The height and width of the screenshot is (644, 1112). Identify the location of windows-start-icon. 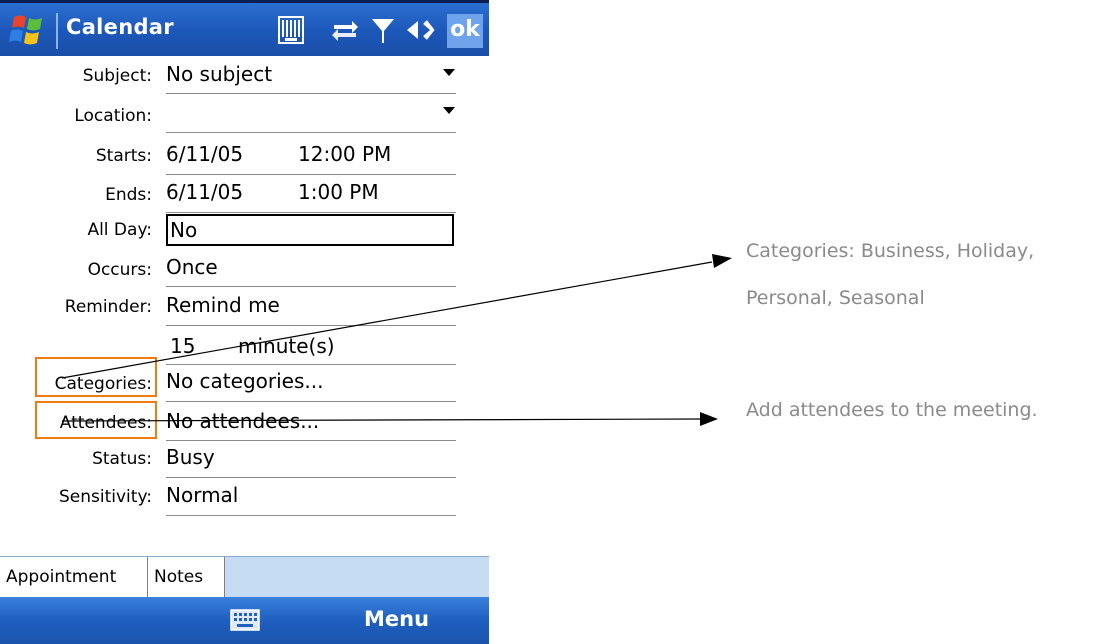
(28, 30).